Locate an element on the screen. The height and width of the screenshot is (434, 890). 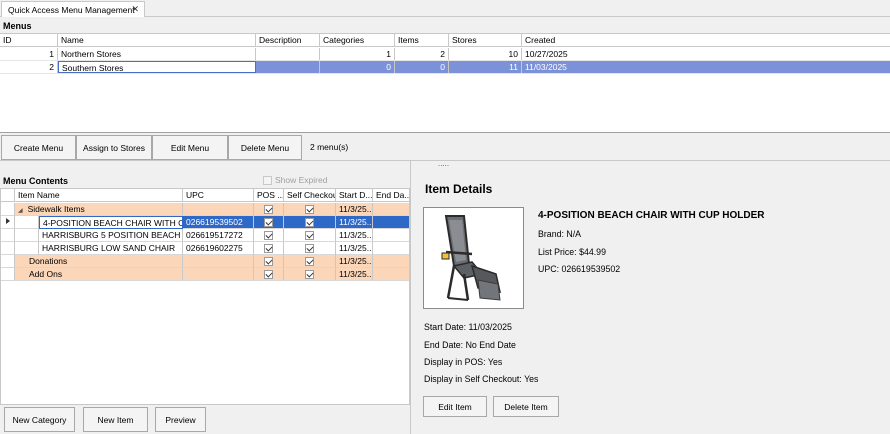
menu-row-selected: 2 Southern Stores 0 0 11 11/03/2025 is located at coordinates (445, 67).